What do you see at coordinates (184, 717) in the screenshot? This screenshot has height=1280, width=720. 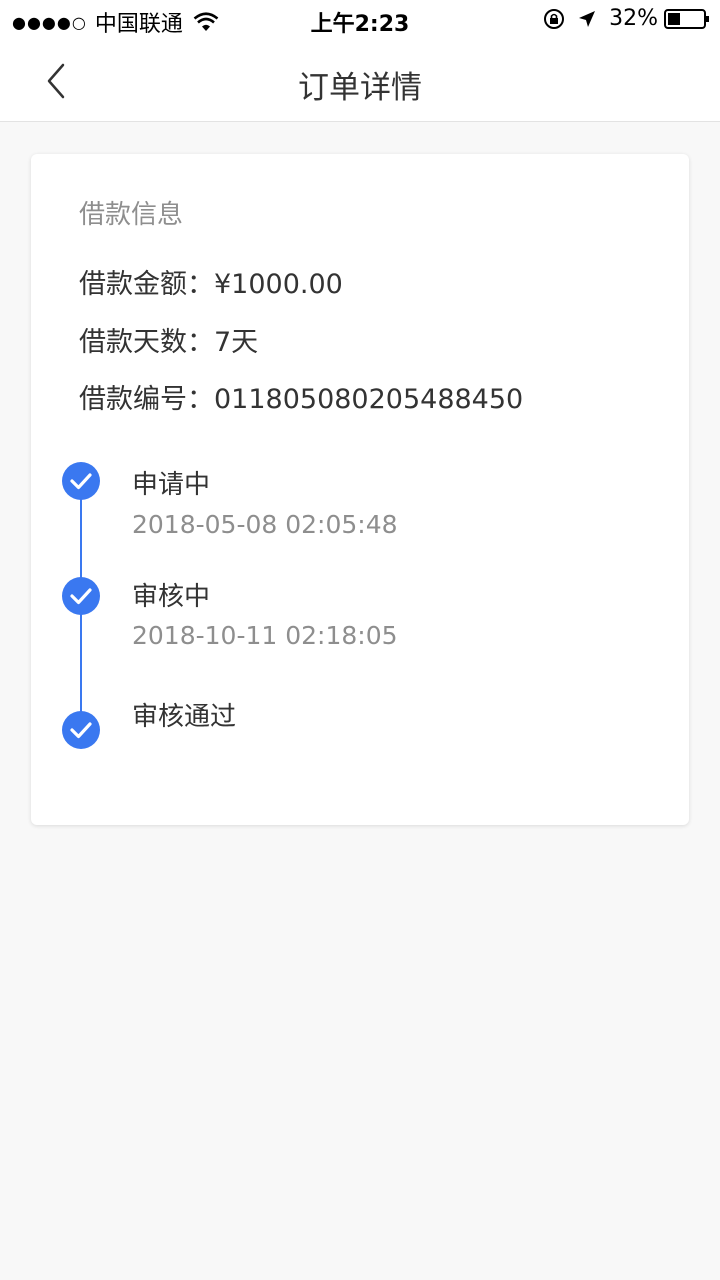 I see `timeline-step-label: 审核通过` at bounding box center [184, 717].